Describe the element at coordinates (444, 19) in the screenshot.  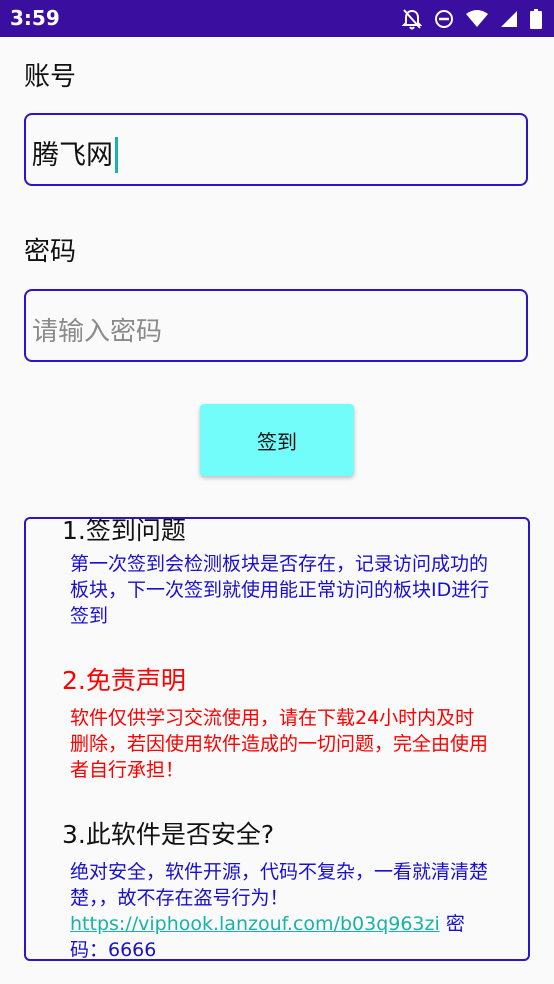
I see `do-not-disturb-icon` at that location.